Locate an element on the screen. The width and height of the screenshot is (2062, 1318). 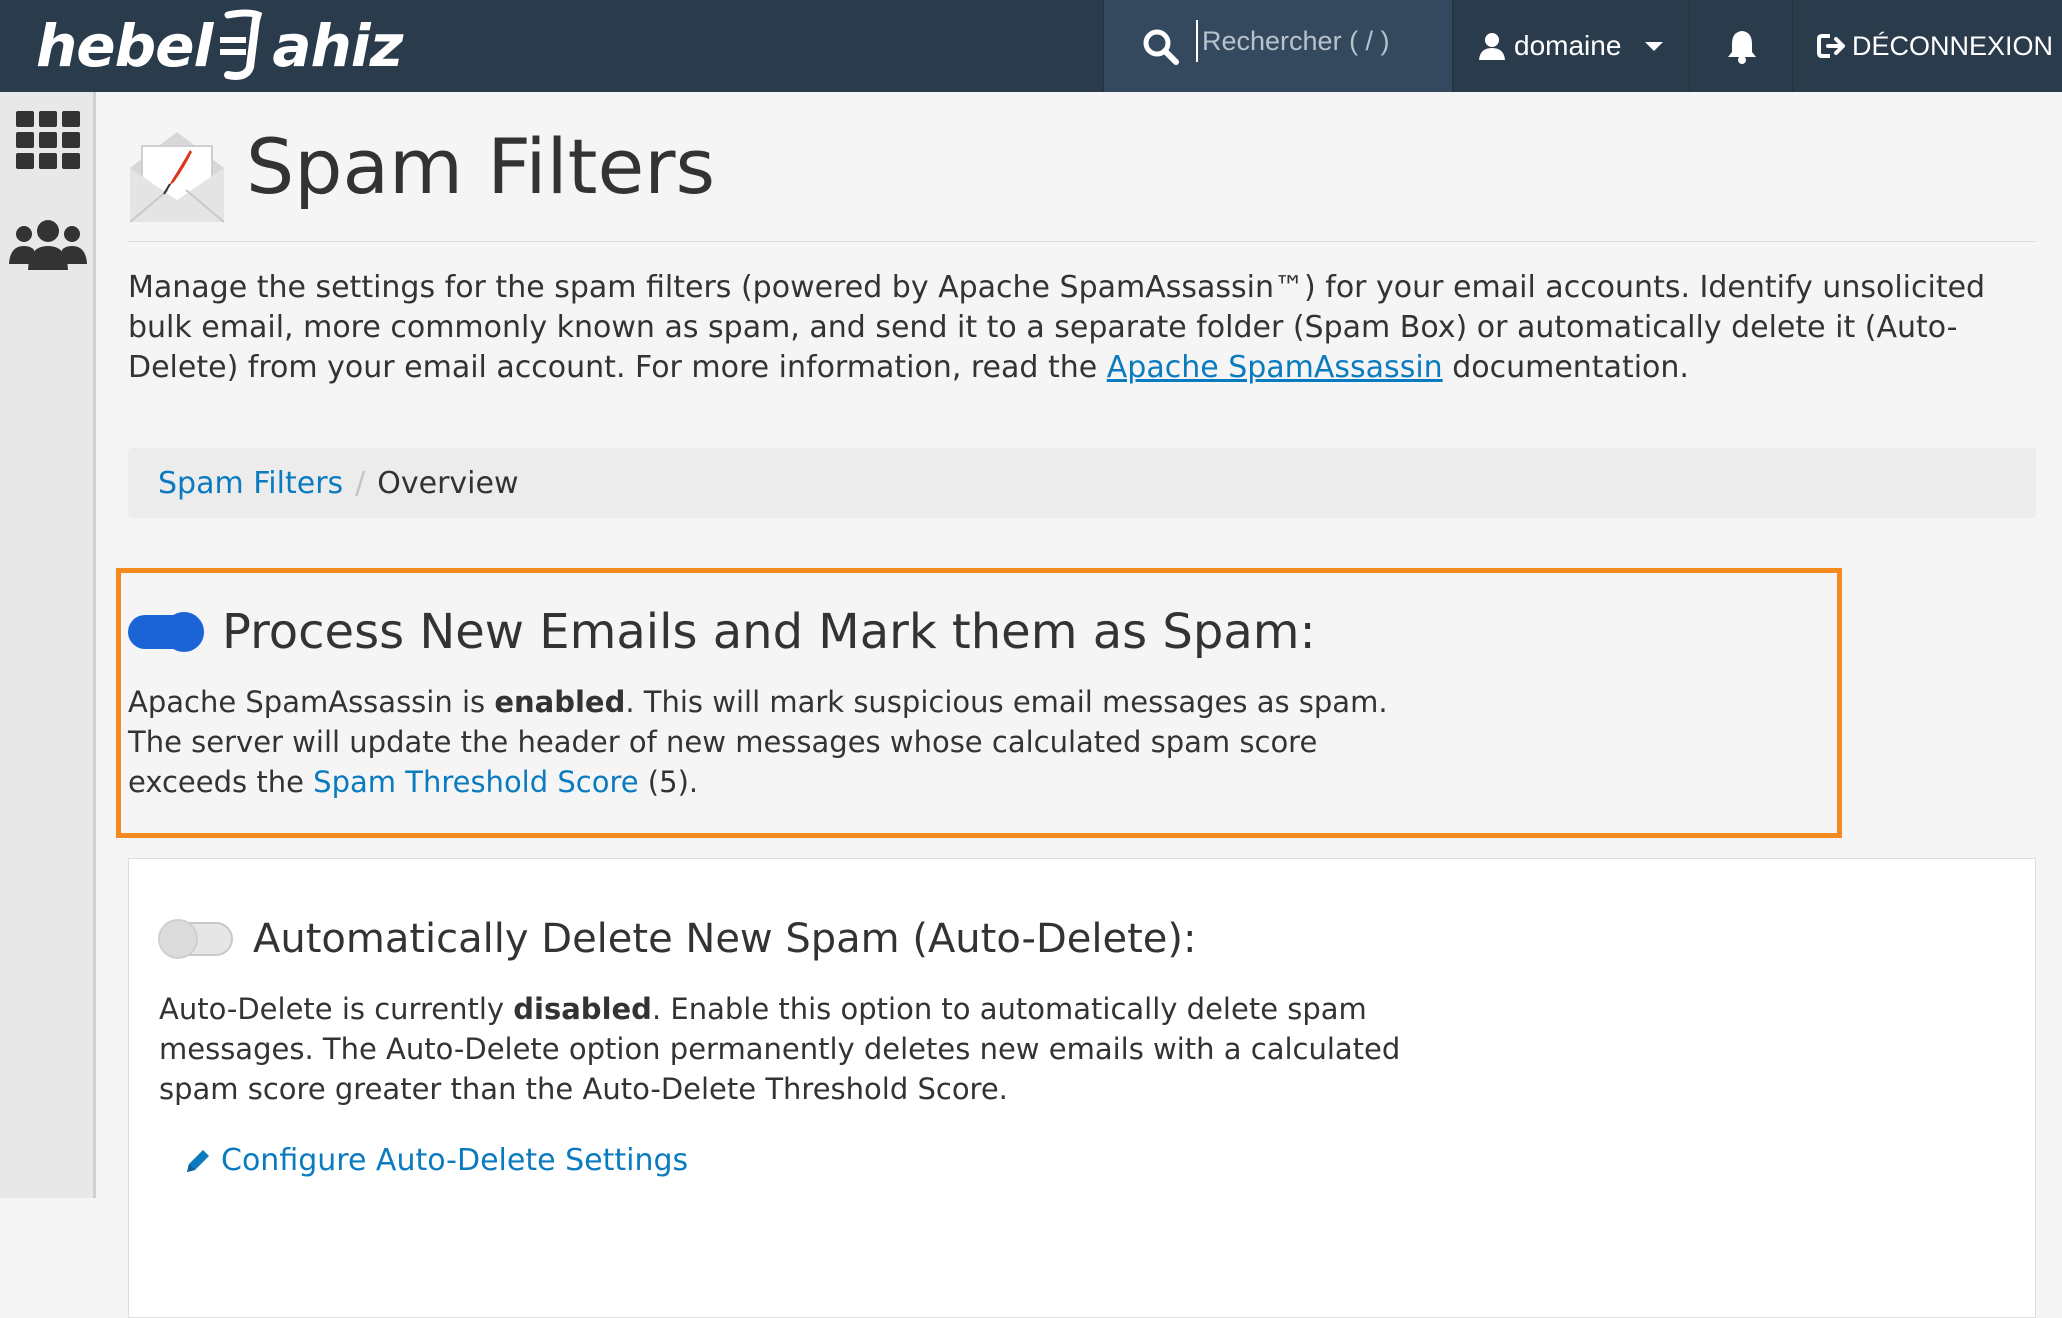
process-emails-toggle is located at coordinates (166, 632).